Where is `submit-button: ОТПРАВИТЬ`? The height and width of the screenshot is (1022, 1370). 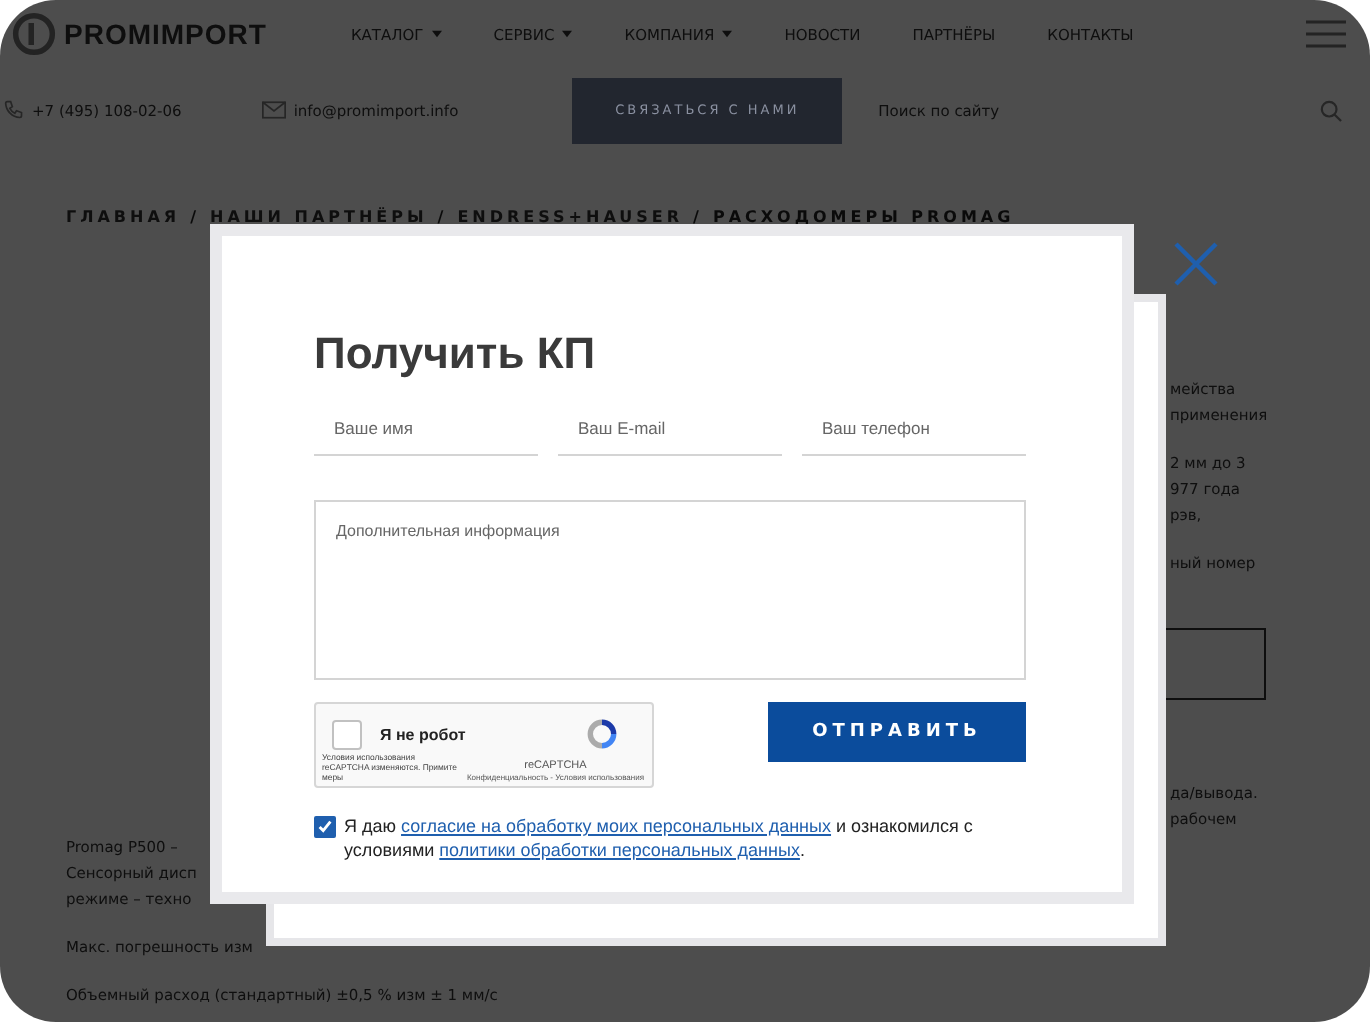
submit-button: ОТПРАВИТЬ is located at coordinates (897, 732).